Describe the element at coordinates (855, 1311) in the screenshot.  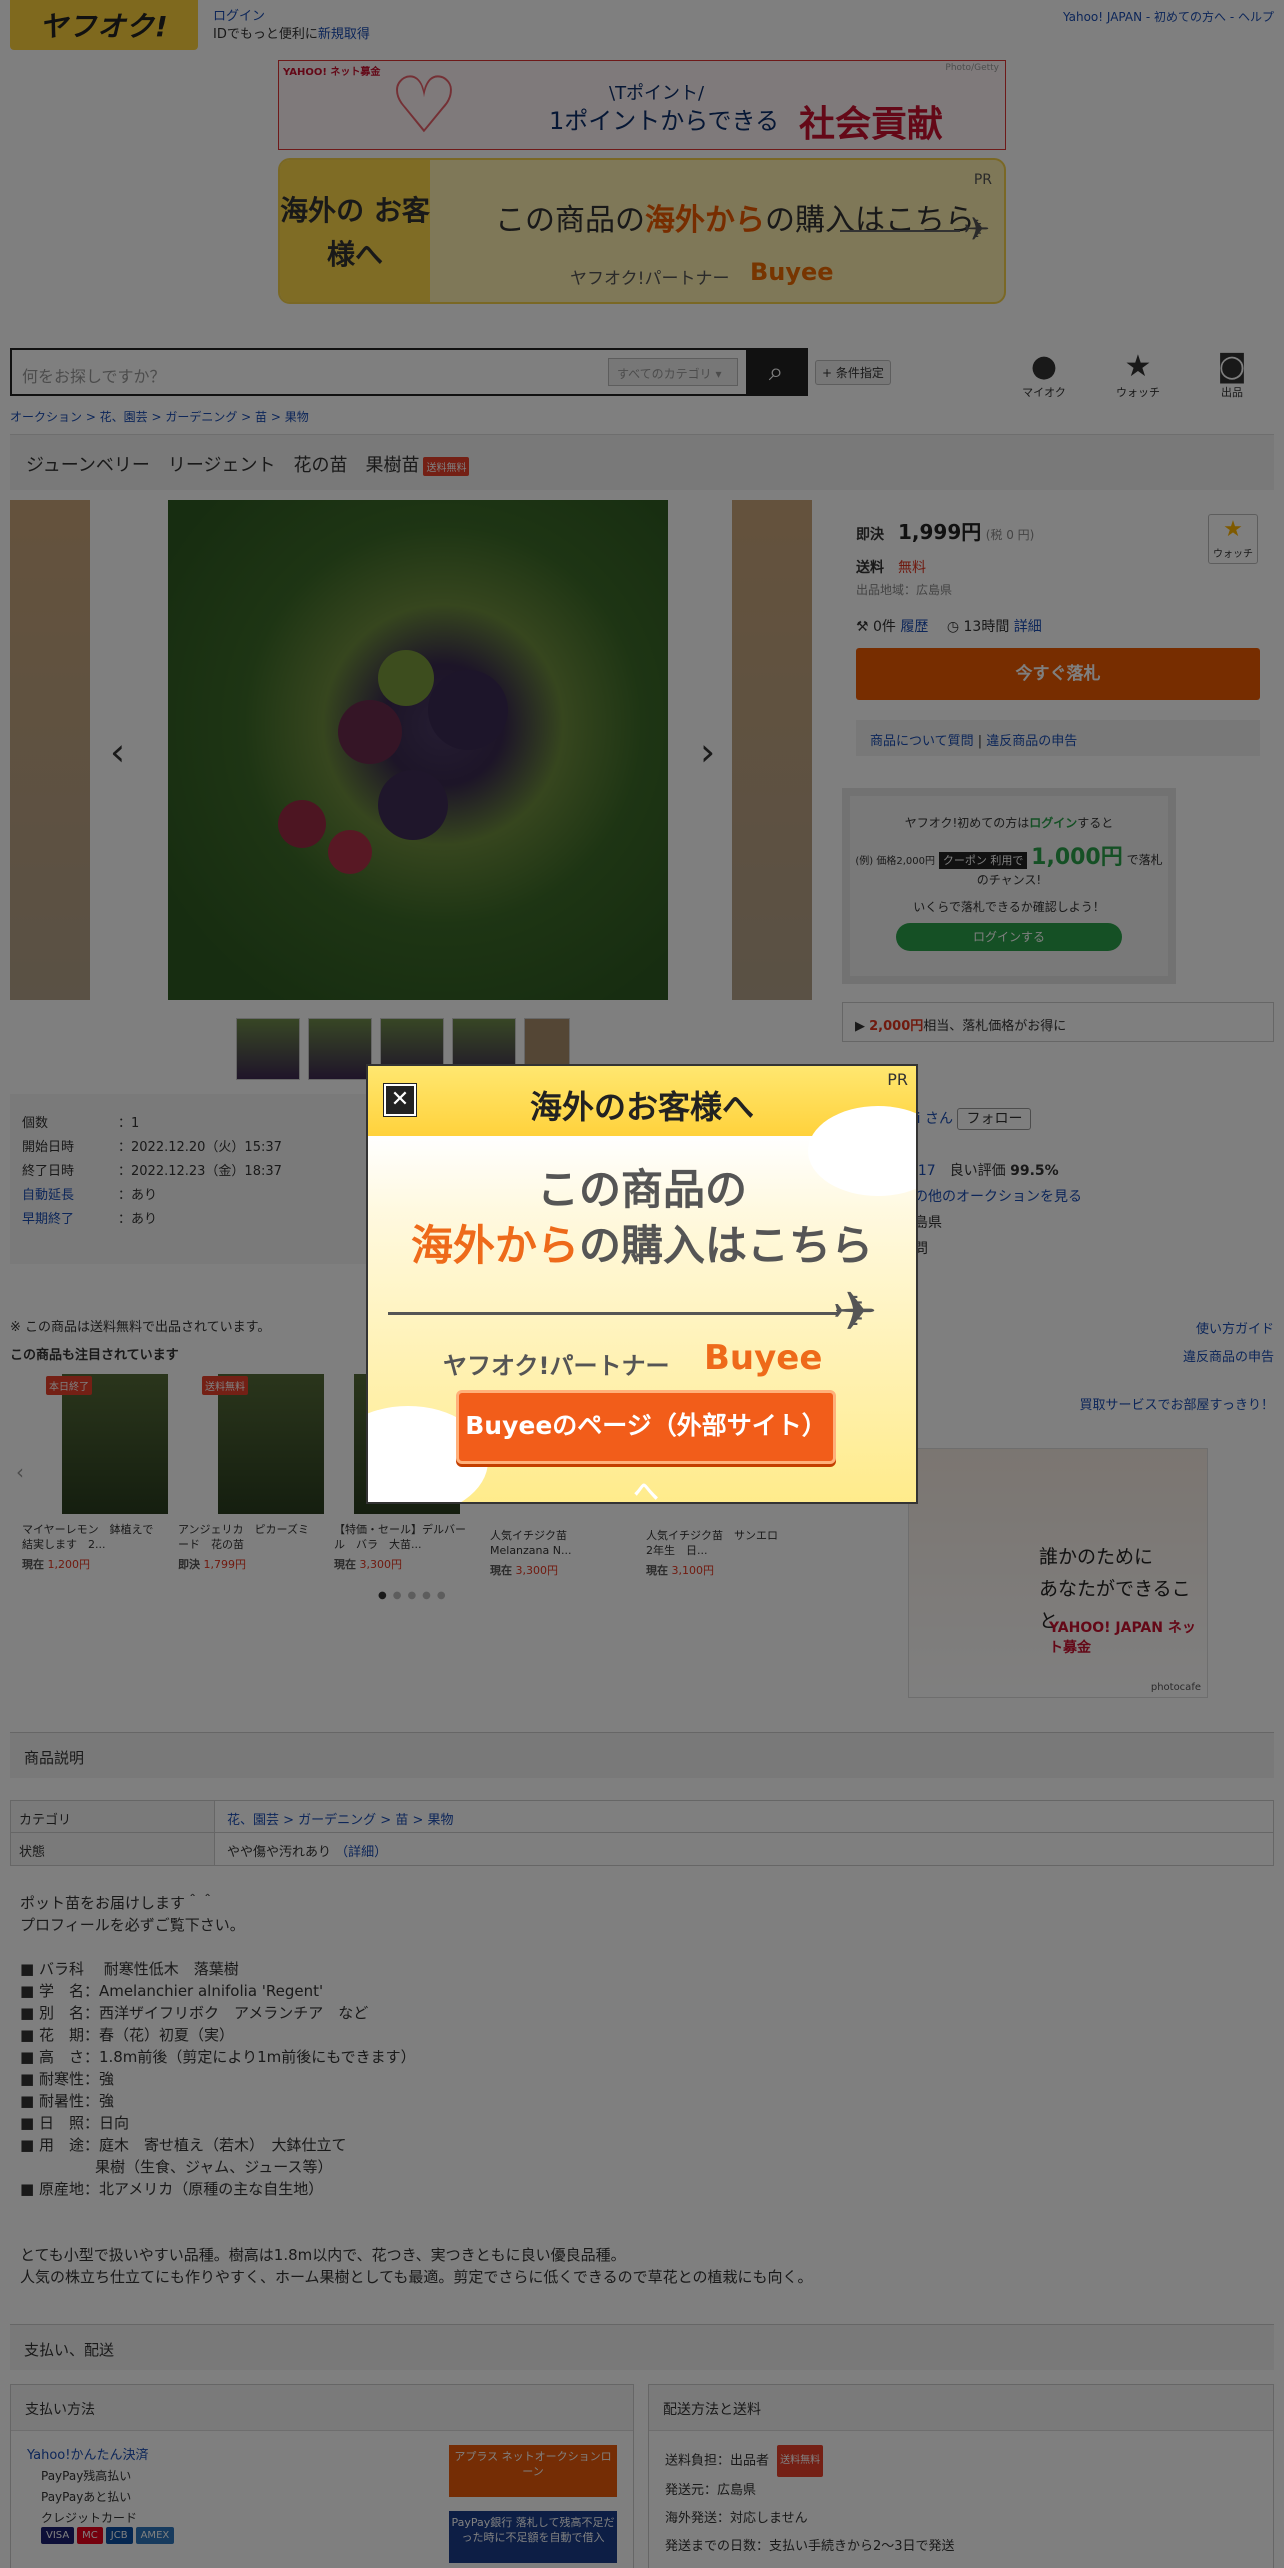
I see `plane-icon: ✈` at that location.